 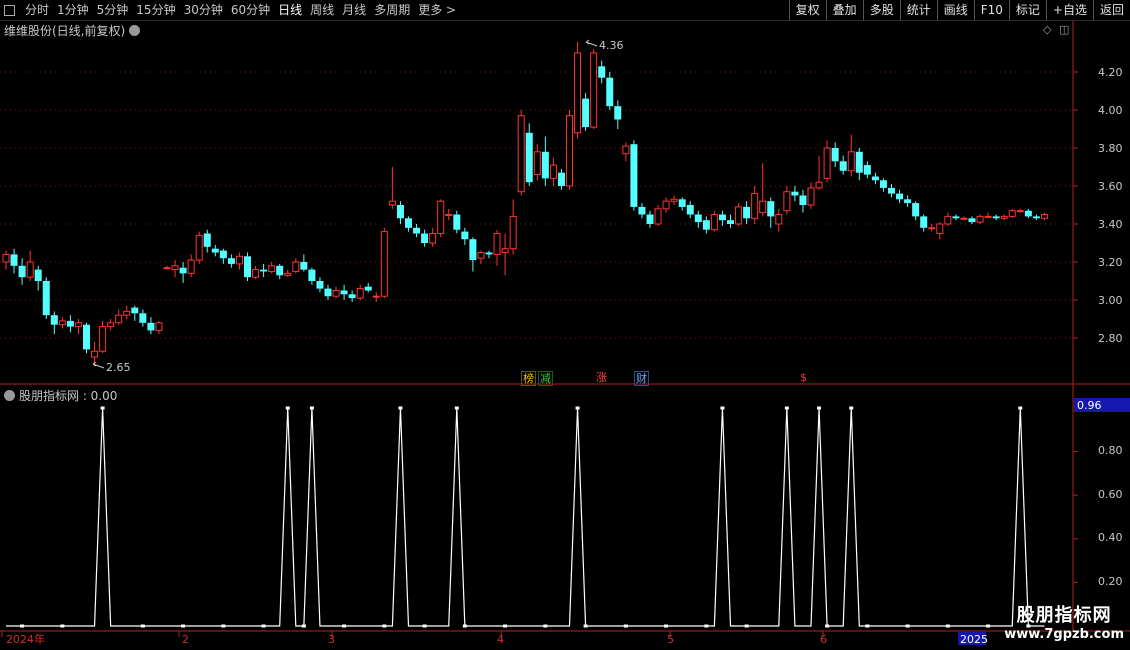 What do you see at coordinates (528, 378) in the screenshot?
I see `tag-bang: 榜` at bounding box center [528, 378].